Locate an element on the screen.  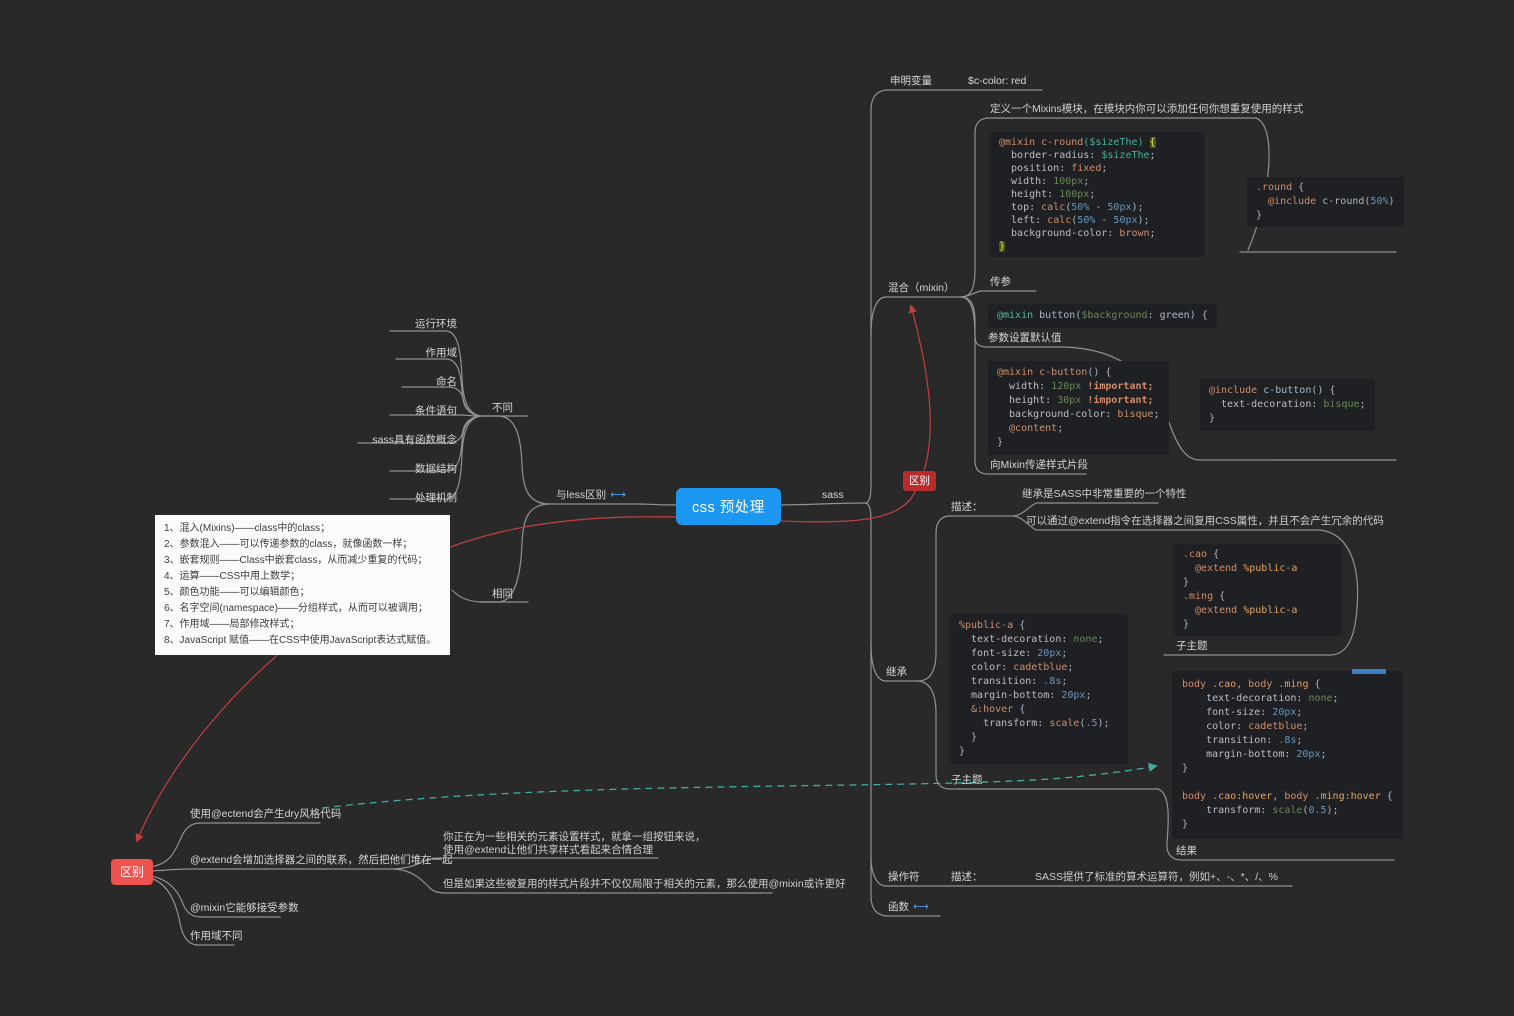
node-difference: 区别 is located at coordinates (132, 872).